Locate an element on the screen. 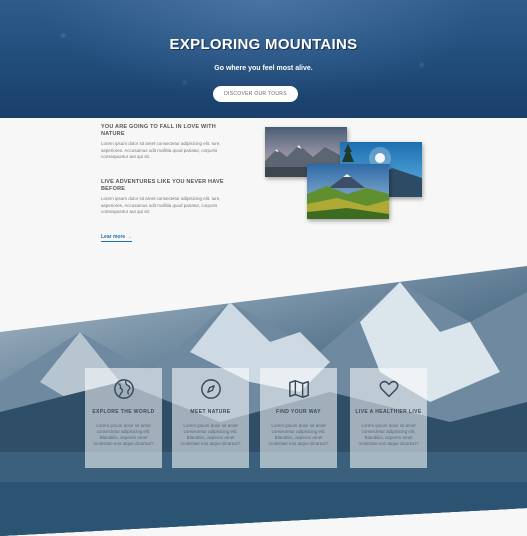  hero-title: EXPLORING MOUNTAINS is located at coordinates (263, 44).